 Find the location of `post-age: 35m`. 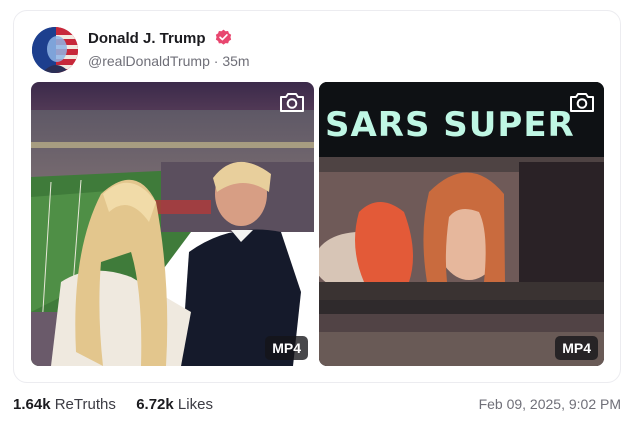

post-age: 35m is located at coordinates (235, 61).